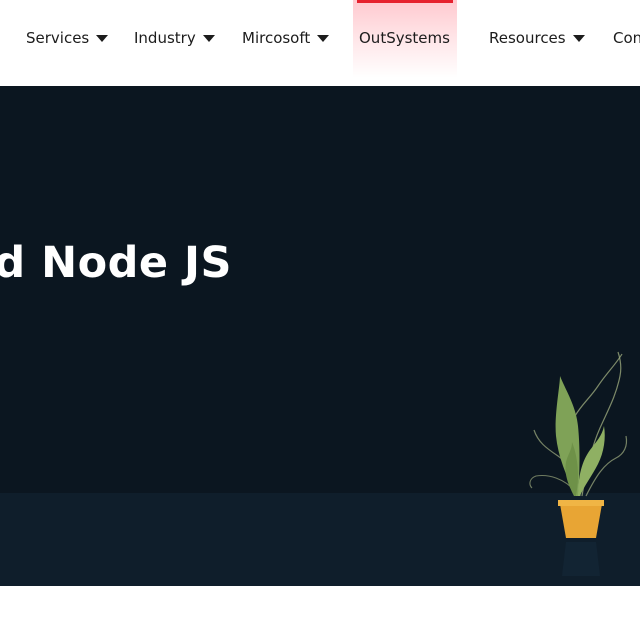 The width and height of the screenshot is (640, 640). Describe the element at coordinates (578, 463) in the screenshot. I see `potted-plant-icon` at that location.